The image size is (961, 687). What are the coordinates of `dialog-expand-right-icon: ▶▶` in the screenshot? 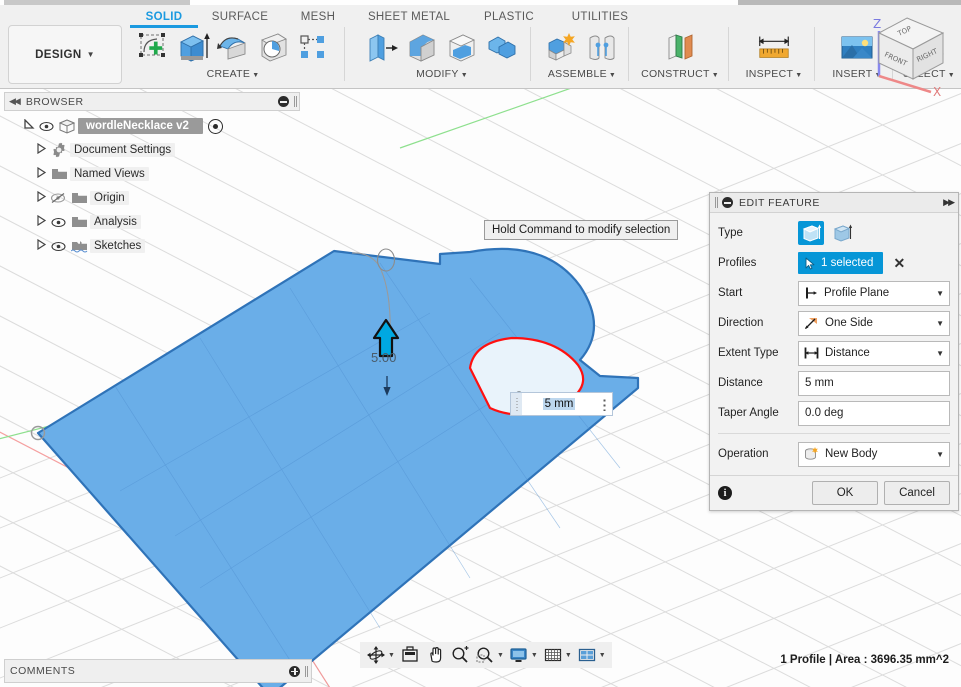 It's located at (949, 202).